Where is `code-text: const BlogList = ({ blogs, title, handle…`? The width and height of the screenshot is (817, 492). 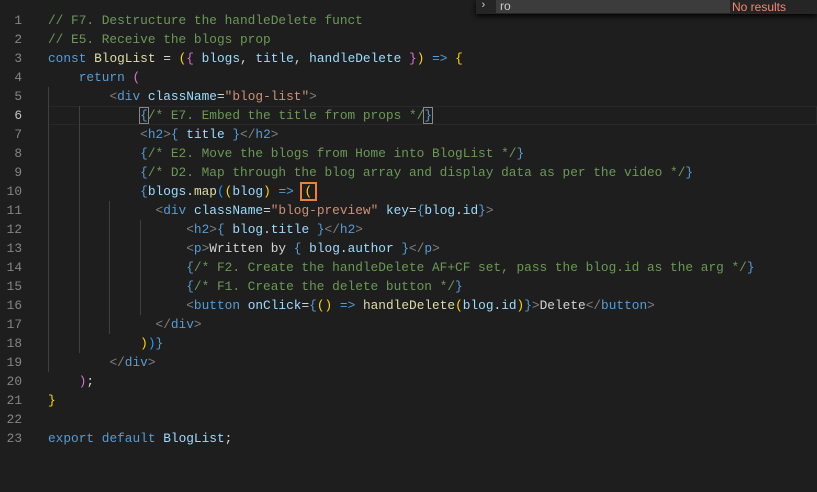
code-text: const BlogList = ({ blogs, title, handle… is located at coordinates (255, 58).